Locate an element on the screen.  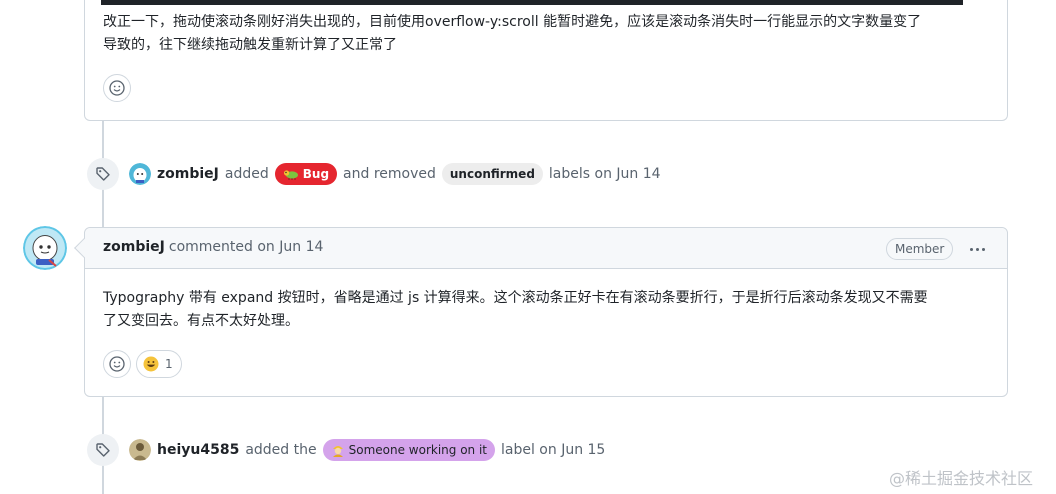
label-bug: Bug is located at coordinates (306, 174).